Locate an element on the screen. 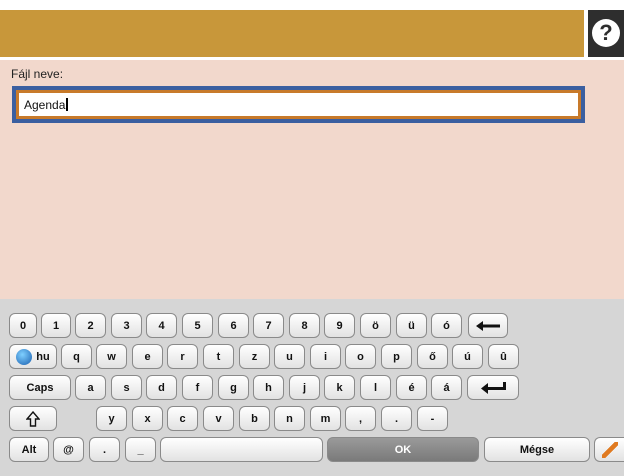  key-underscore: _ is located at coordinates (140, 449).